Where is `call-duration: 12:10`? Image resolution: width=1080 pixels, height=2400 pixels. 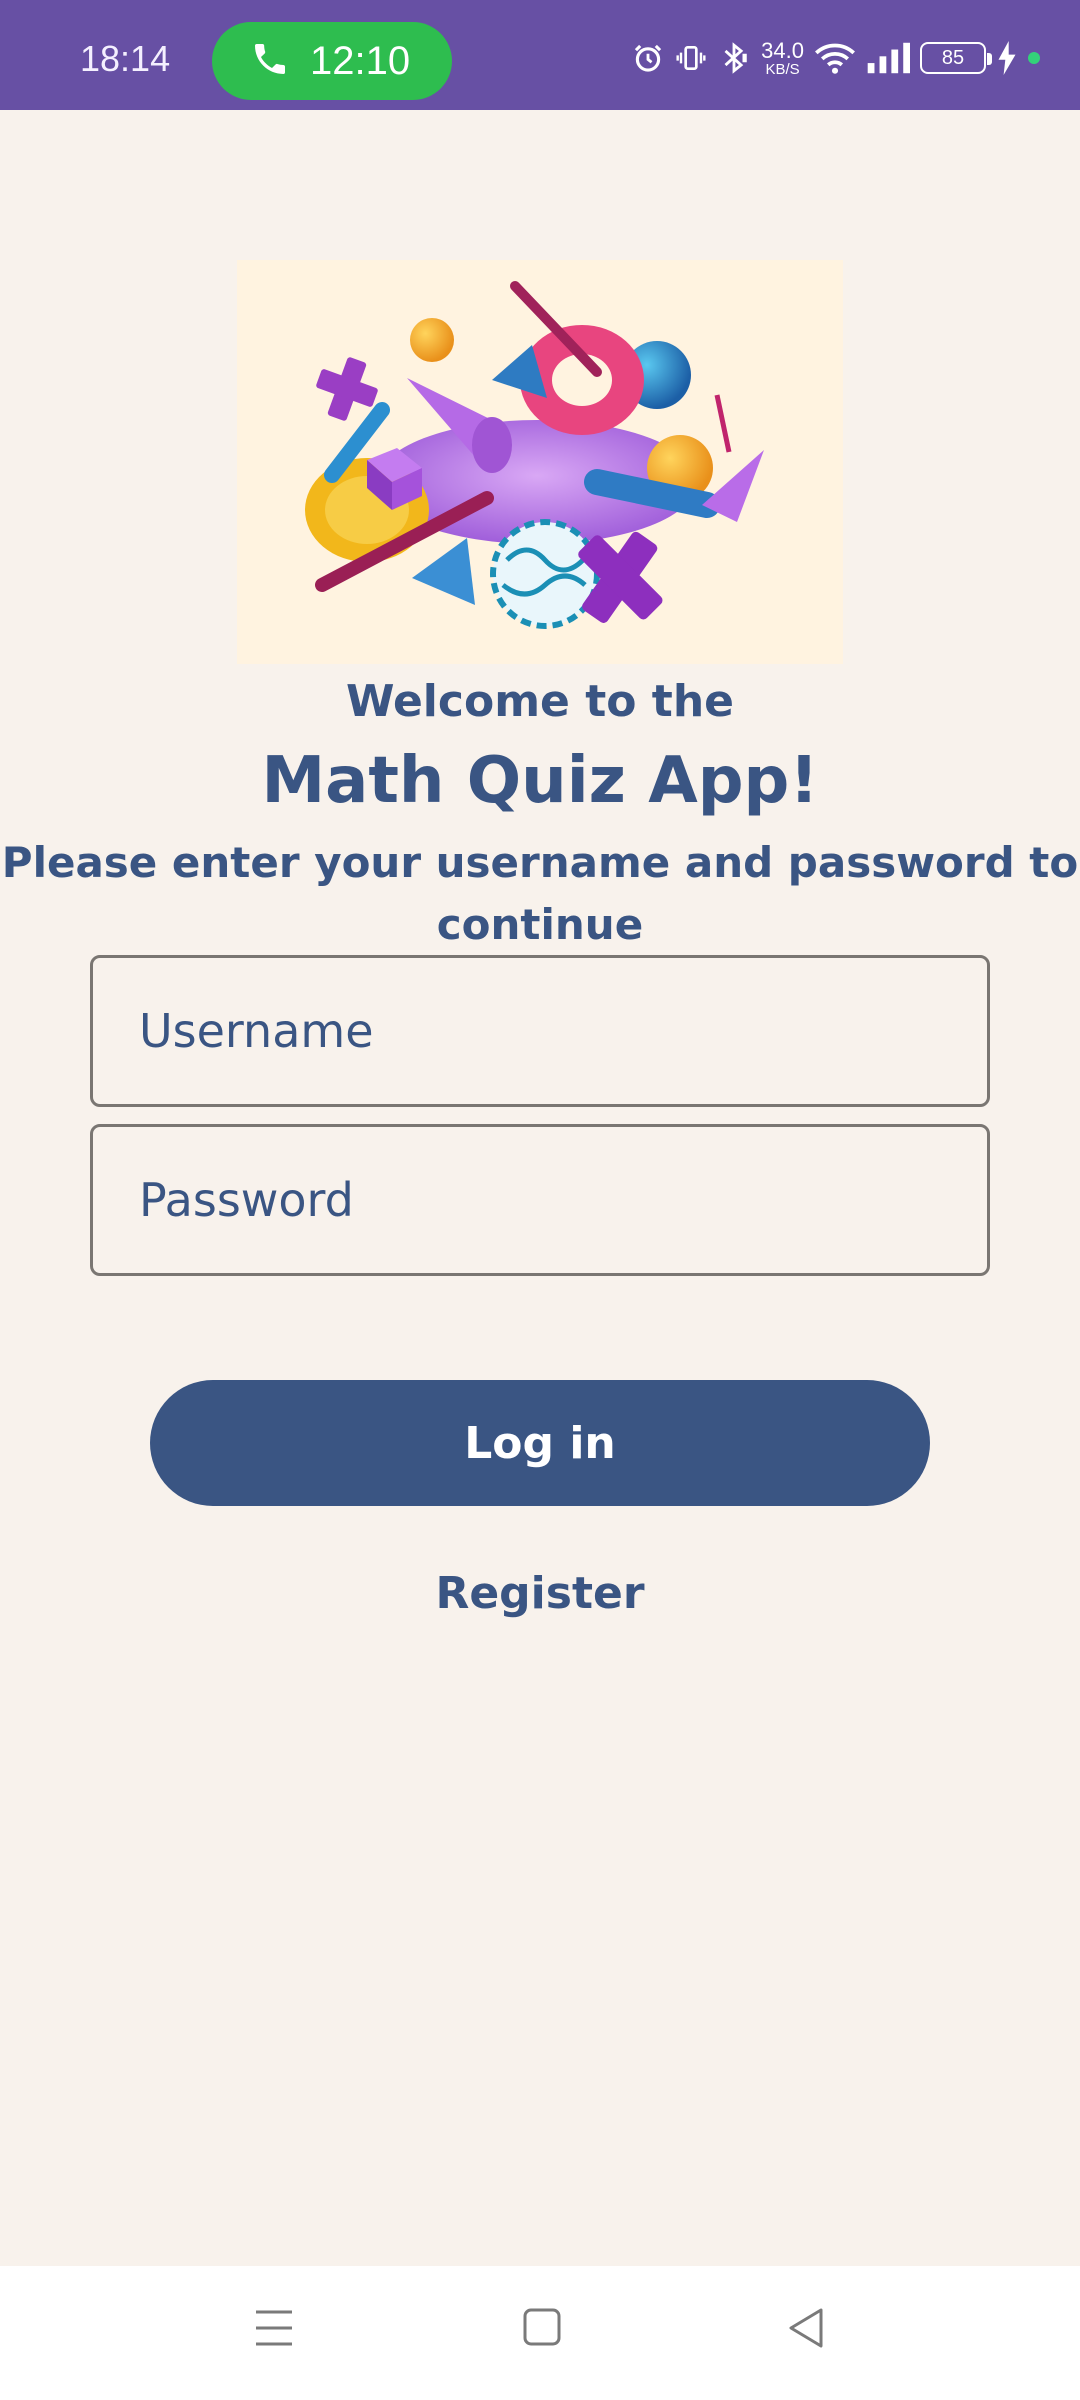
call-duration: 12:10 is located at coordinates (360, 60).